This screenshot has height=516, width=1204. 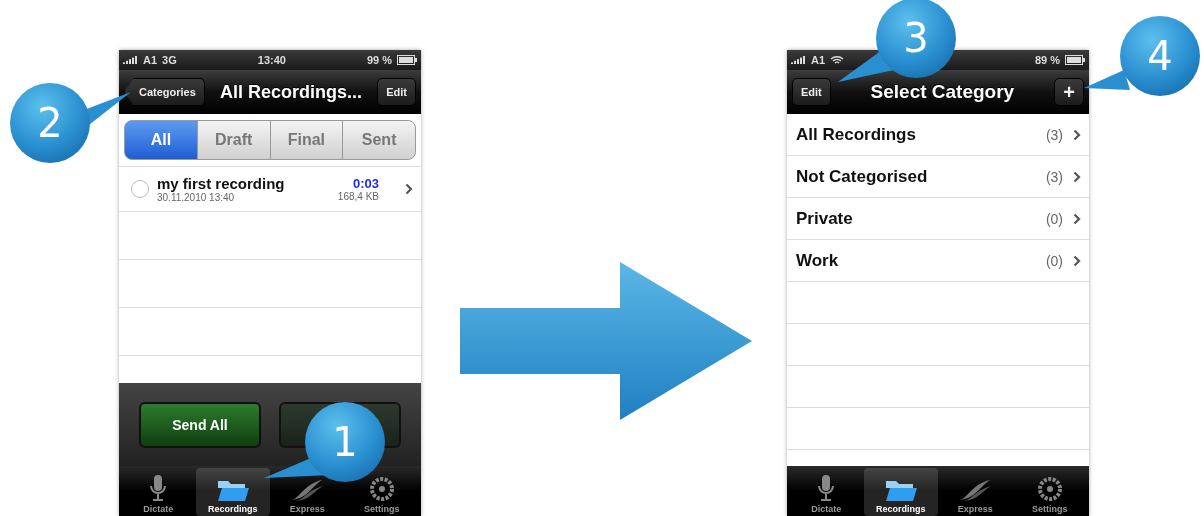 What do you see at coordinates (358, 196) in the screenshot?
I see `recording-size: 168,4 KB` at bounding box center [358, 196].